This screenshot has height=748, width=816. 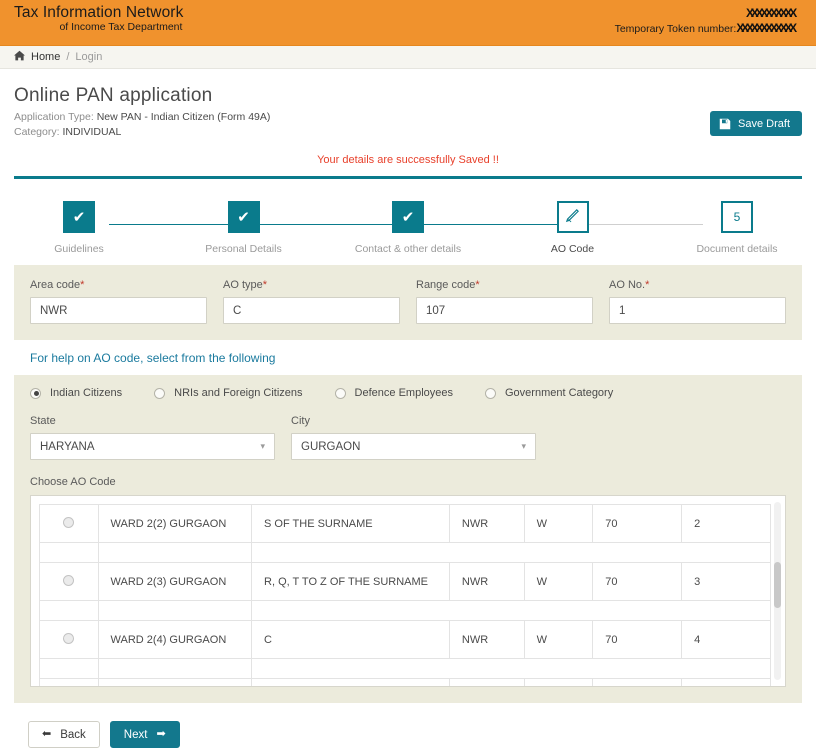 I want to click on ao-type-input, so click(x=311, y=311).